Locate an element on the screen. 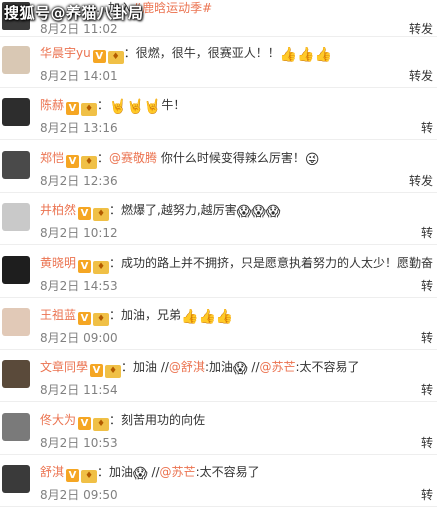 This screenshot has width=437, height=518. comment-line: 佟大为 V ♦ ：刻苦用功的向佐 is located at coordinates (122, 421).